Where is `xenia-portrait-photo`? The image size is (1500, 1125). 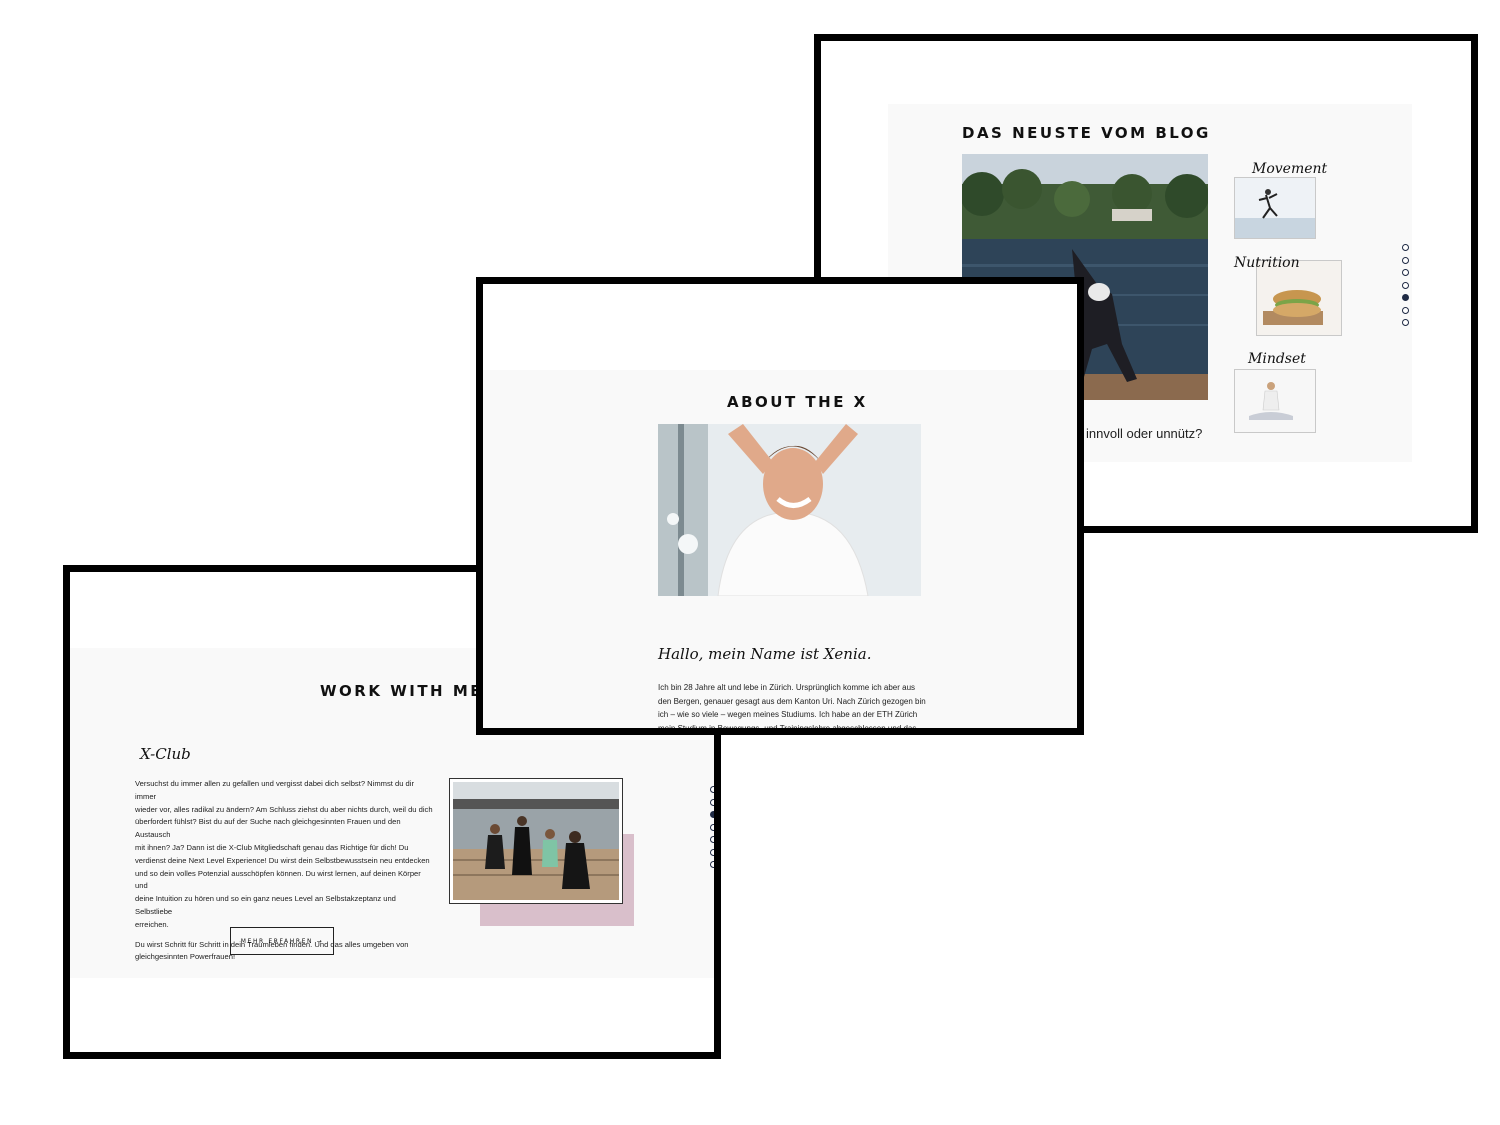
xenia-portrait-photo is located at coordinates (789, 510).